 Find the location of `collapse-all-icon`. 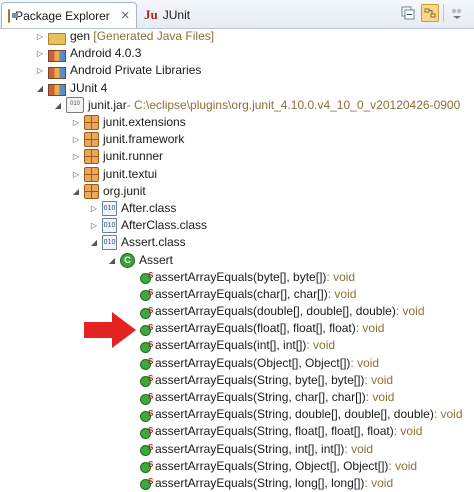

collapse-all-icon is located at coordinates (408, 13).